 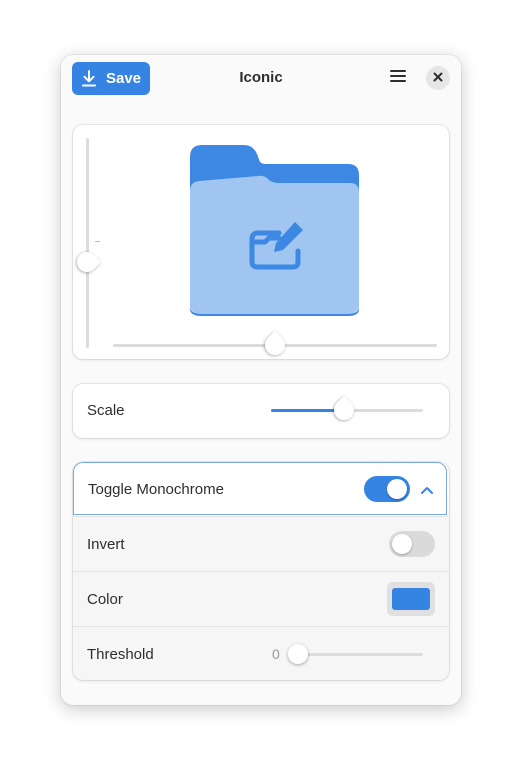 I want to click on threshold-slider-handle, so click(x=298, y=654).